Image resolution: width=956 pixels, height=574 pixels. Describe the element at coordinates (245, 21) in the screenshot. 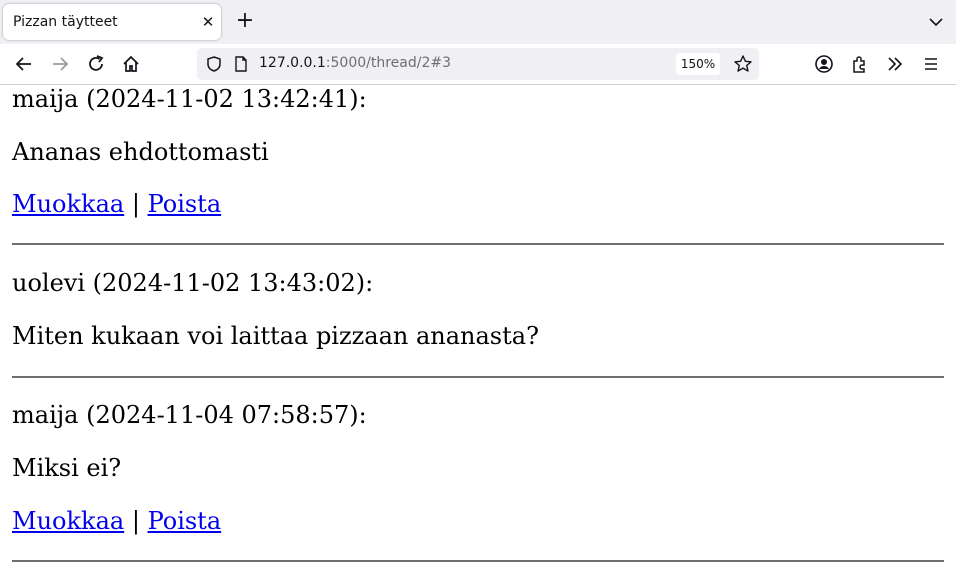

I see `new-tab-icon: +` at that location.